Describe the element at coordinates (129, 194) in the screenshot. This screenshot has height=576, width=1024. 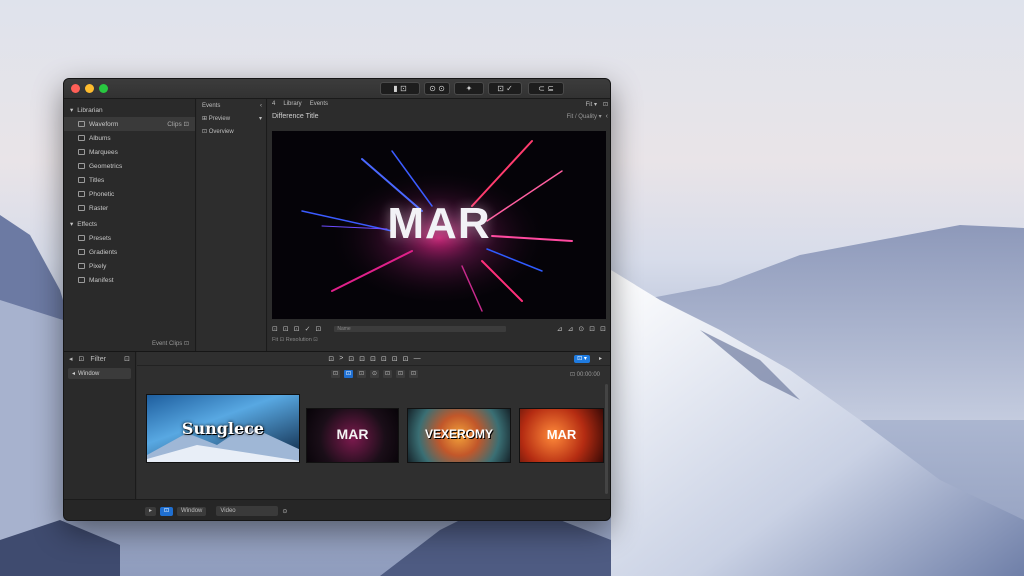
I see `sidebar-item-phonetic: Phonetic` at that location.